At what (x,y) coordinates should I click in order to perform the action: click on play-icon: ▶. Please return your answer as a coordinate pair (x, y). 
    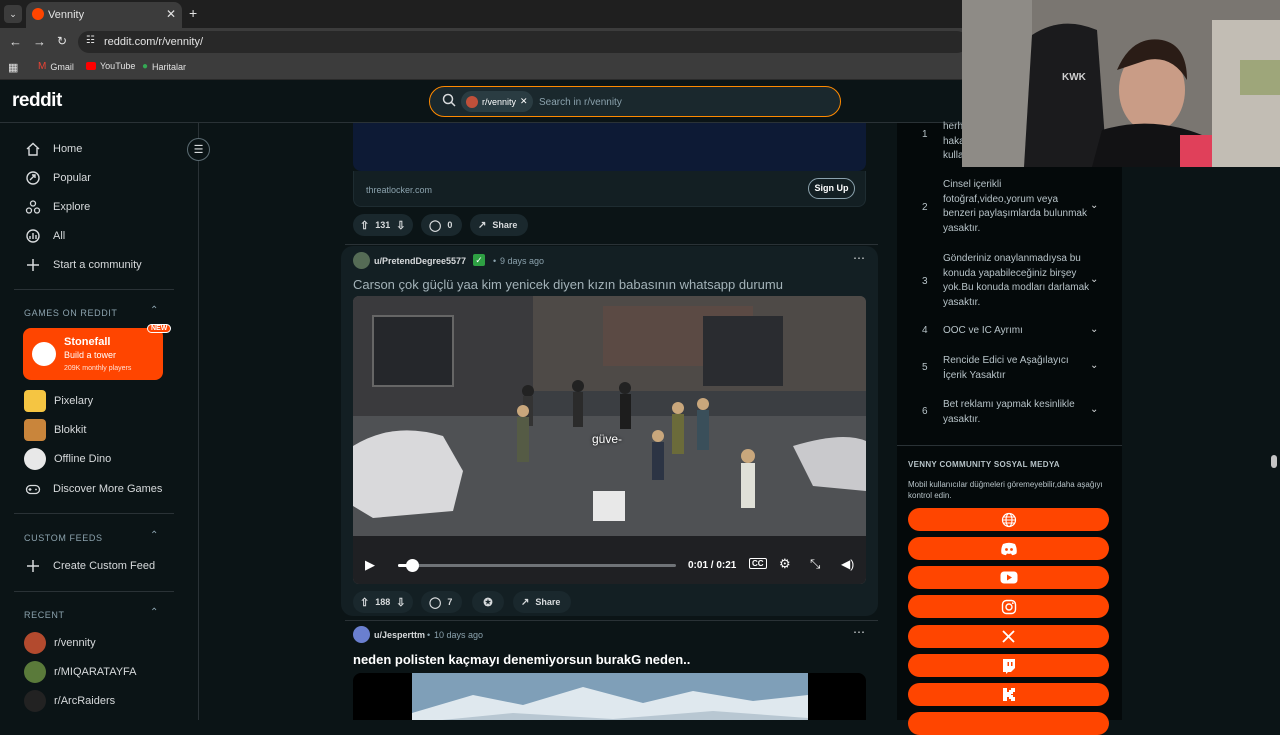
    Looking at the image, I should click on (370, 565).